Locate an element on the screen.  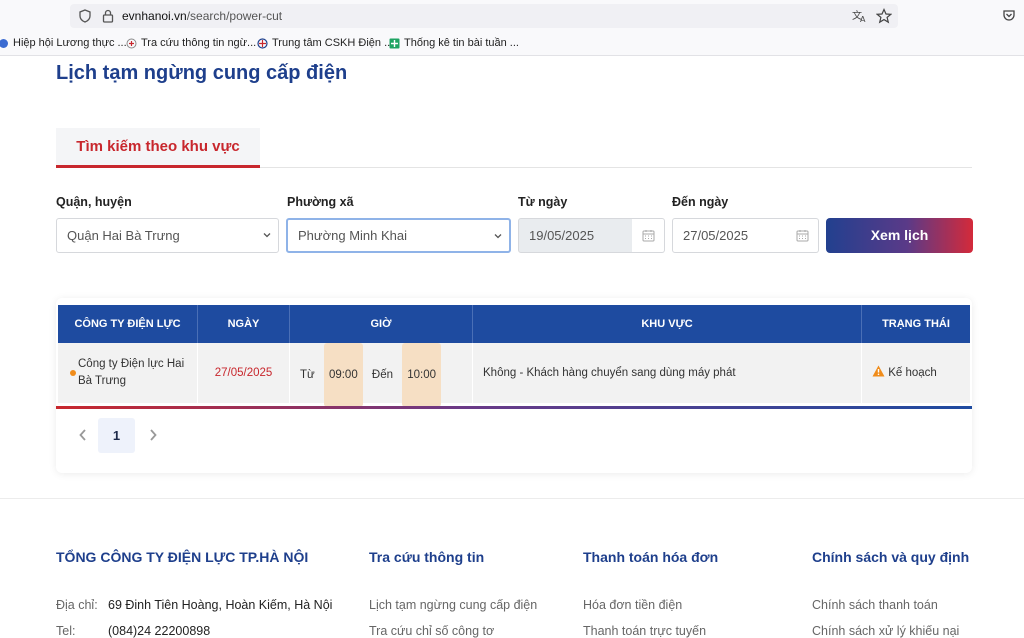
status-cell: Kế hoạch is located at coordinates (916, 373).